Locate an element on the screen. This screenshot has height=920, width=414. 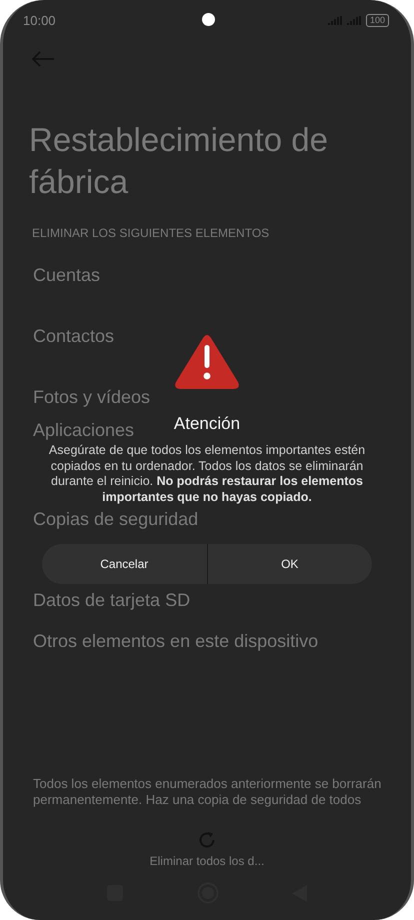
page-title: Restablecimiento de fábrica is located at coordinates (179, 161).